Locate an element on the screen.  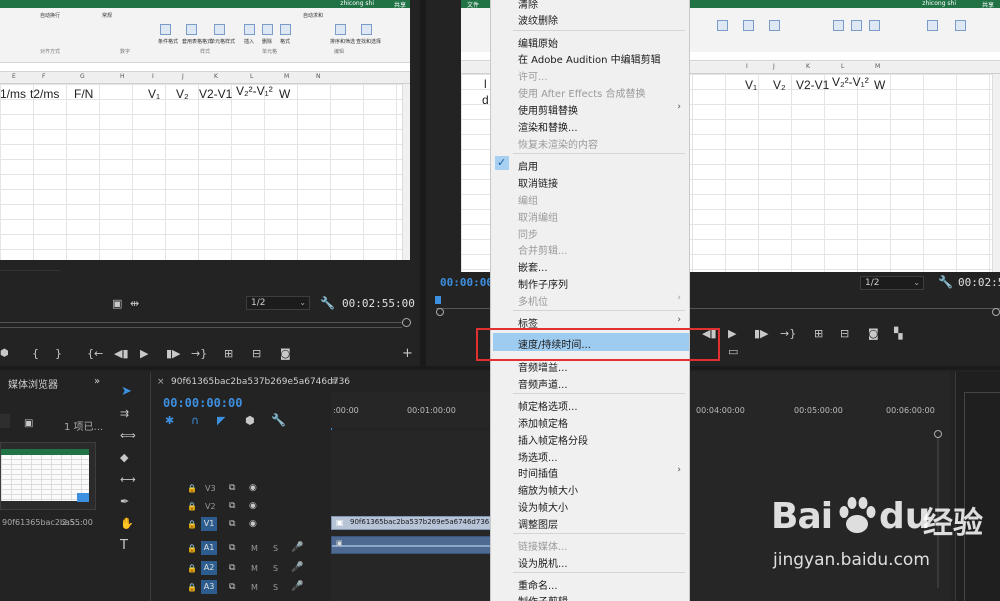
menu-item-edit-in-audition: 在 Adobe Audition 中编辑剪辑 is located at coordinates (589, 58).